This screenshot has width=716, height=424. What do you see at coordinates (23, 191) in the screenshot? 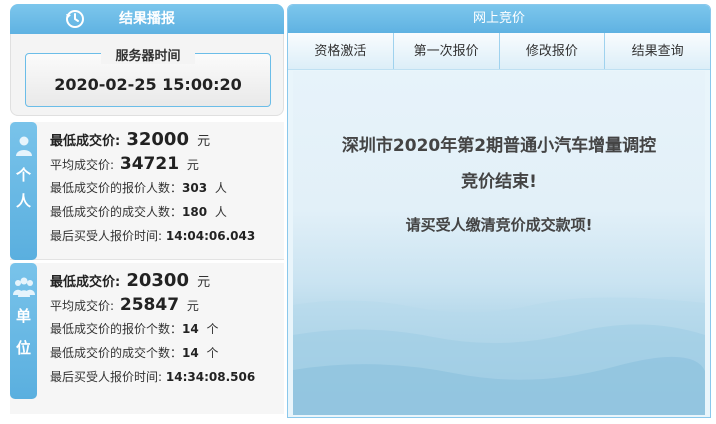
I see `person-tab: 个 人` at bounding box center [23, 191].